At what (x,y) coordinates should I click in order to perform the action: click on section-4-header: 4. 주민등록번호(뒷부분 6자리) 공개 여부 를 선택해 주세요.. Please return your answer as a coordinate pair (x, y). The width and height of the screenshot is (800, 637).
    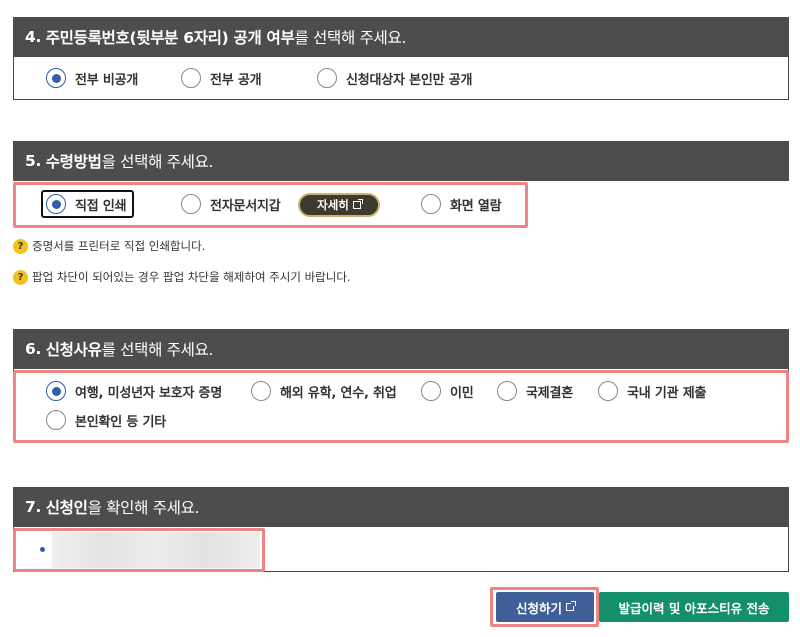
    Looking at the image, I should click on (401, 37).